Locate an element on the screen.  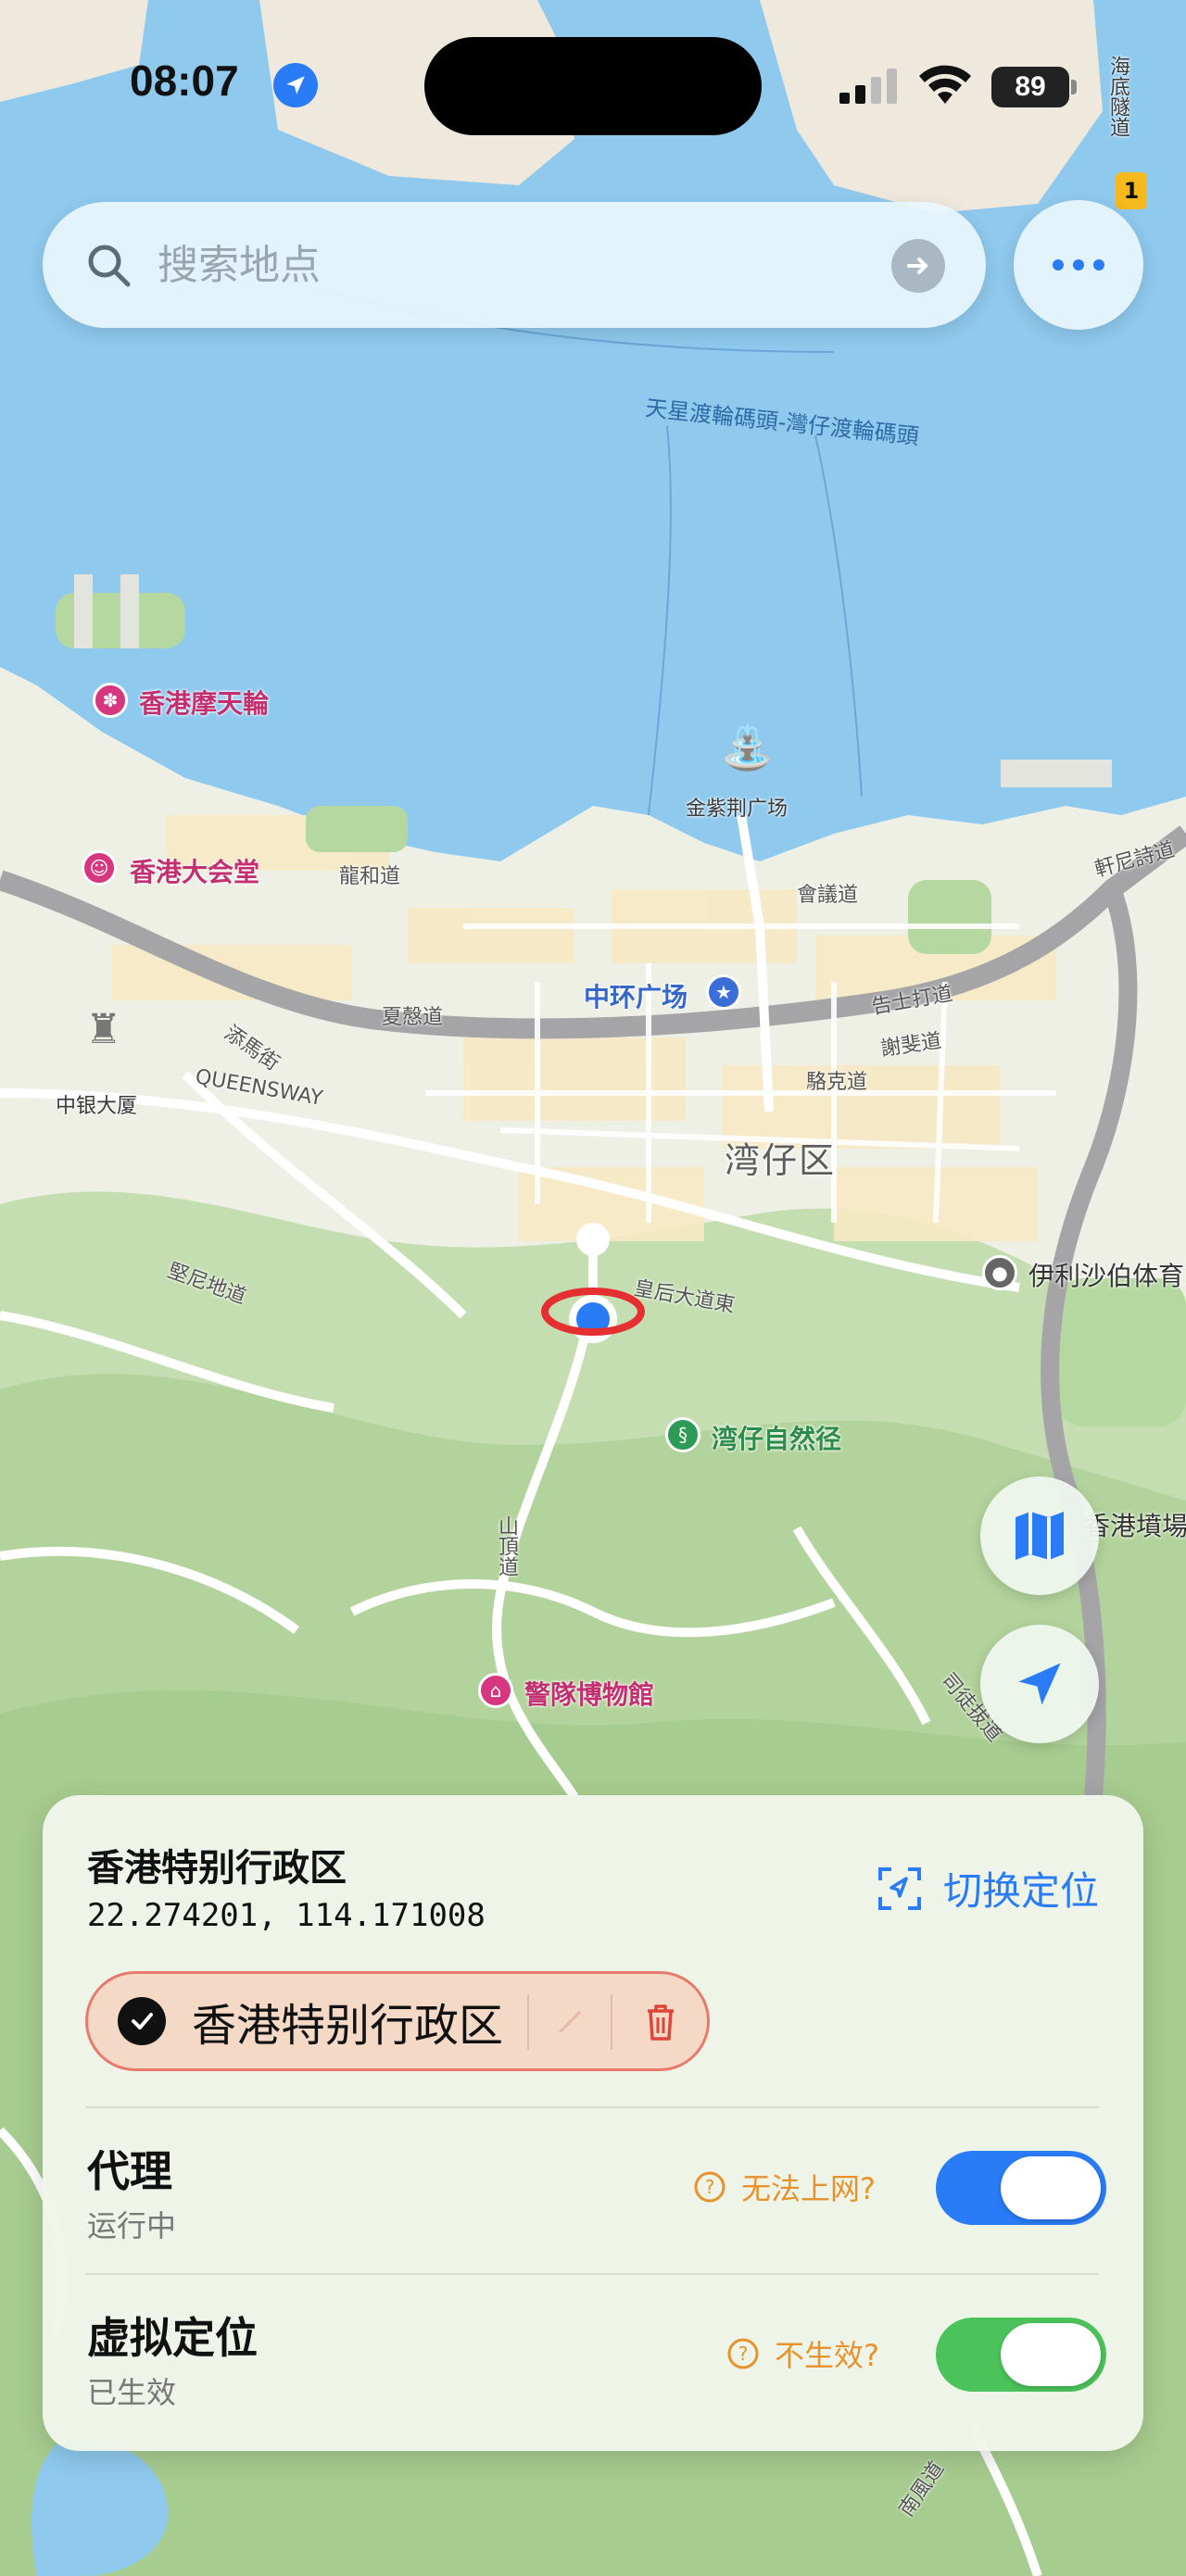
status-time: 08:07 is located at coordinates (184, 81).